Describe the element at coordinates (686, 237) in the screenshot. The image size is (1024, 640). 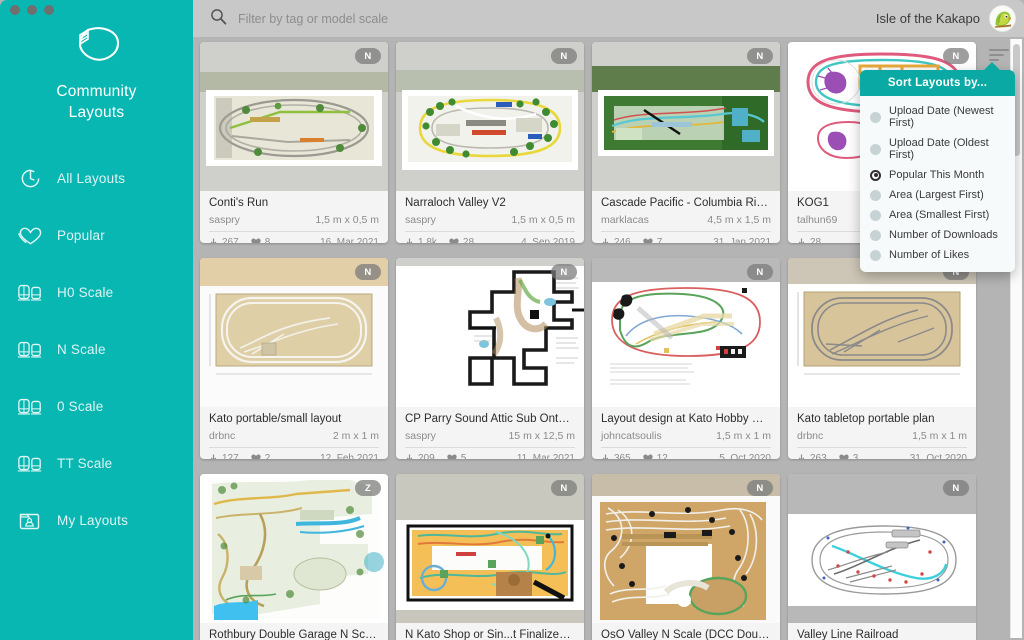
I see `card-stats: 246 7 31. Jan 2021` at that location.